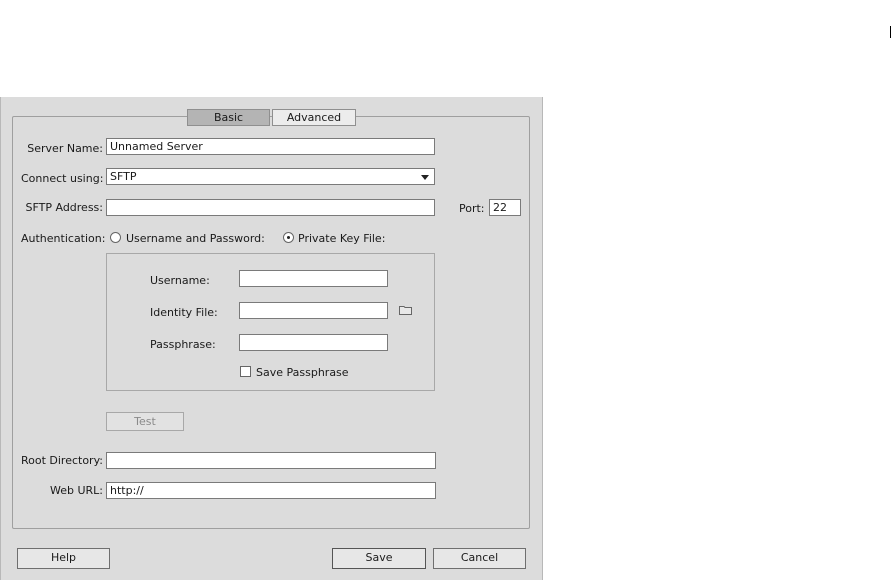 The width and height of the screenshot is (893, 580). What do you see at coordinates (180, 280) in the screenshot?
I see `username-label: Username:` at bounding box center [180, 280].